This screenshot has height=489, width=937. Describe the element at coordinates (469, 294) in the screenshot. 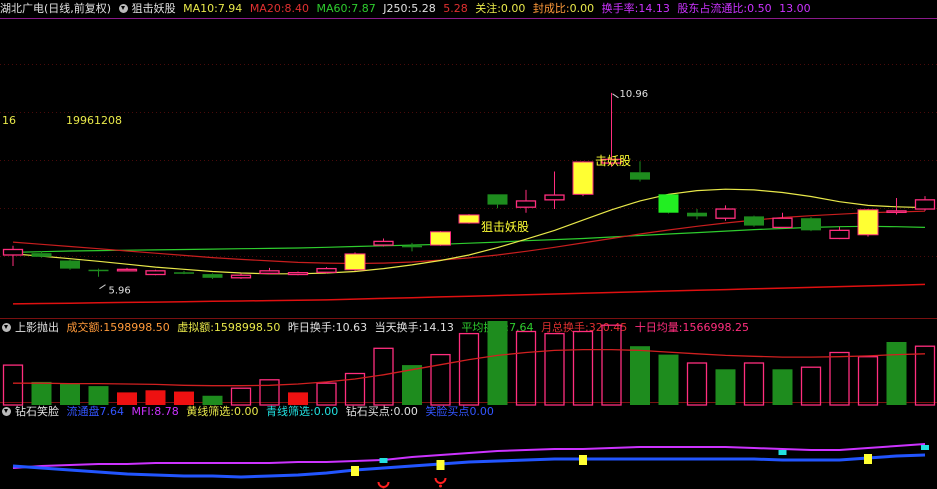

I see `long-term-line` at that location.